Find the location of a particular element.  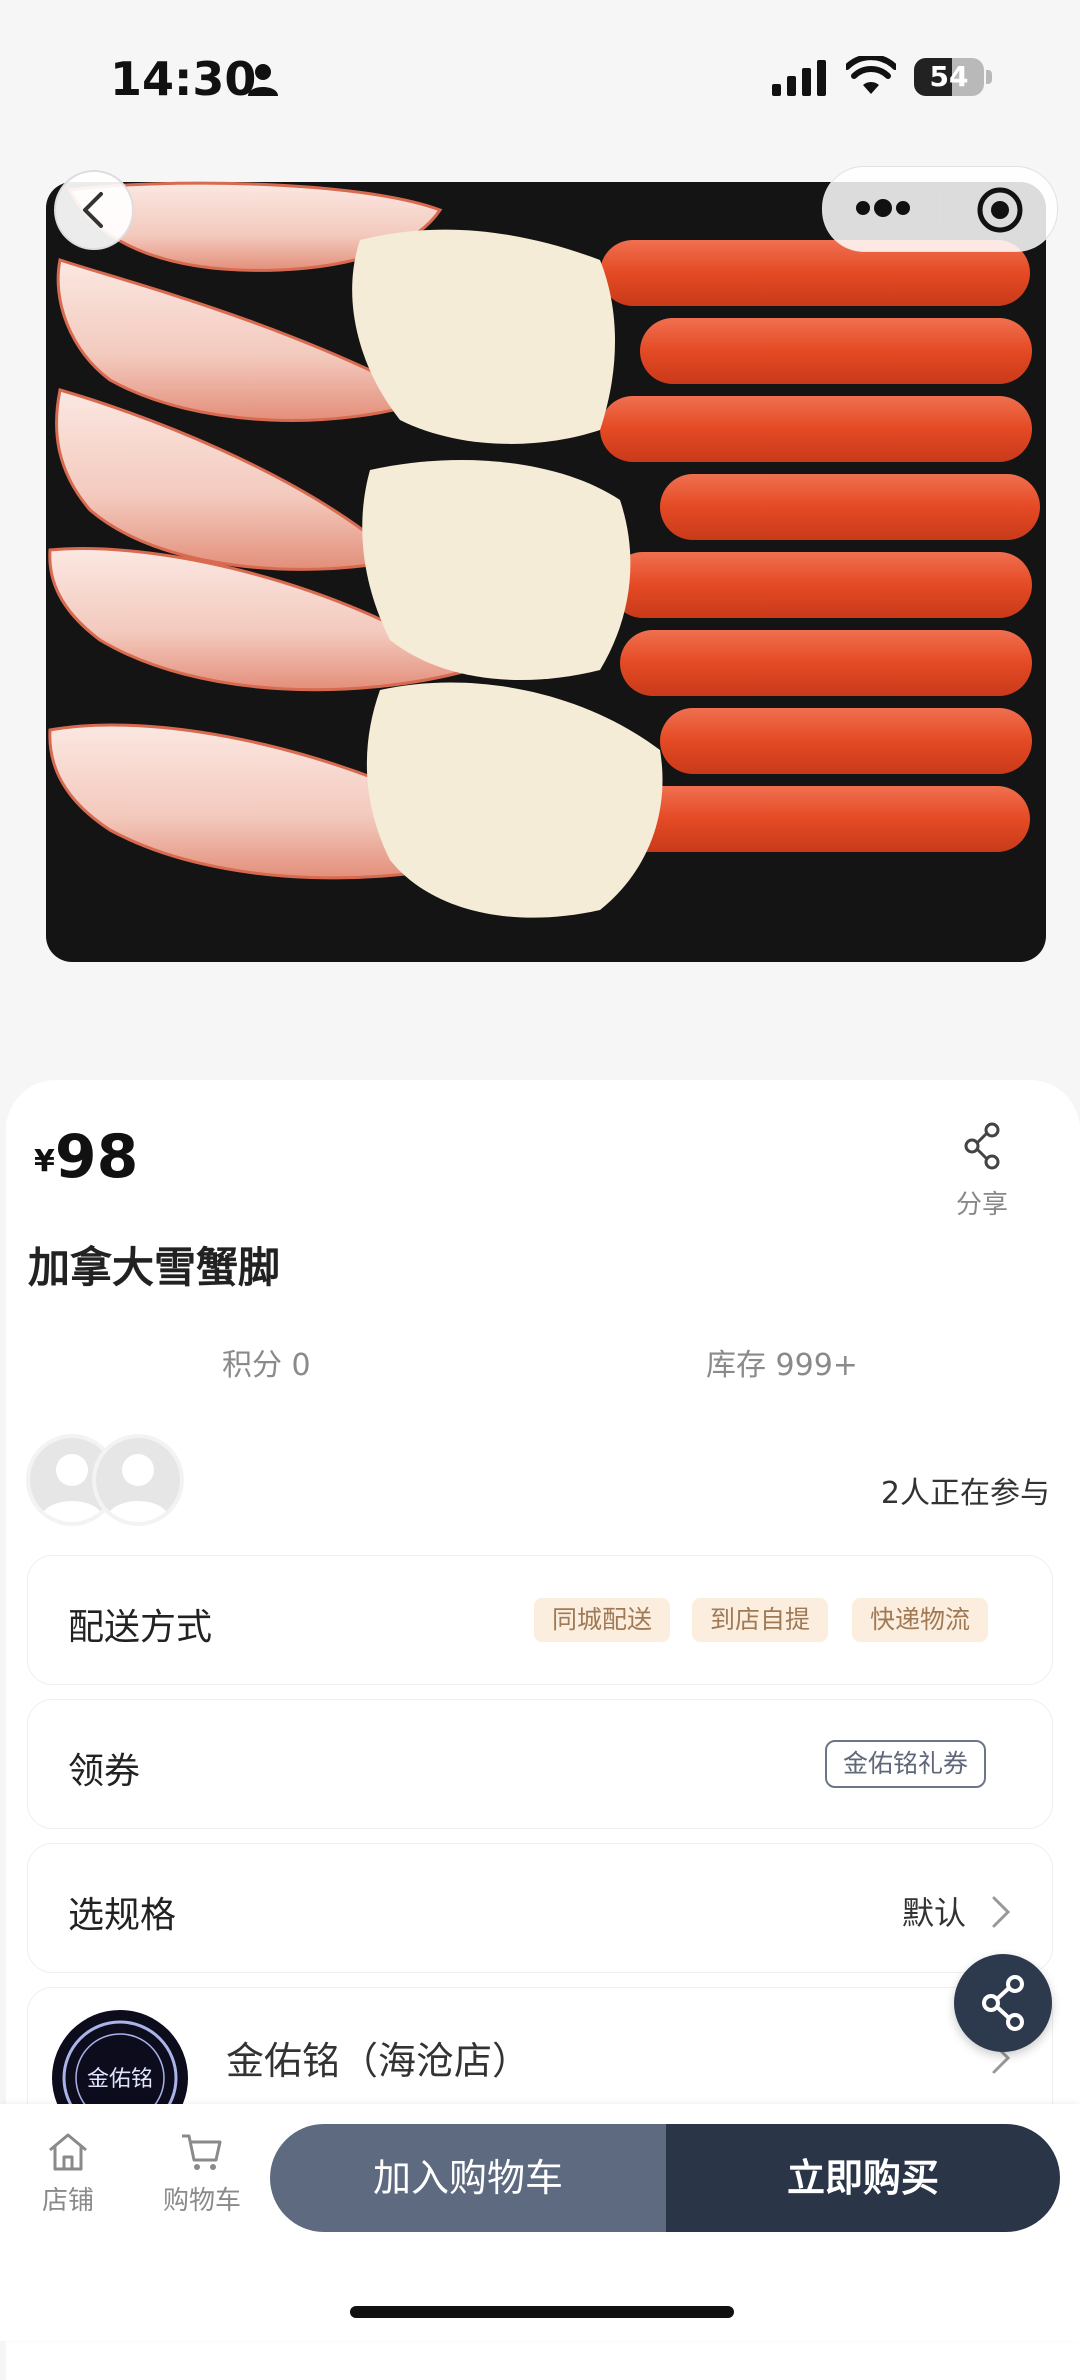

more-icon is located at coordinates (883, 208).